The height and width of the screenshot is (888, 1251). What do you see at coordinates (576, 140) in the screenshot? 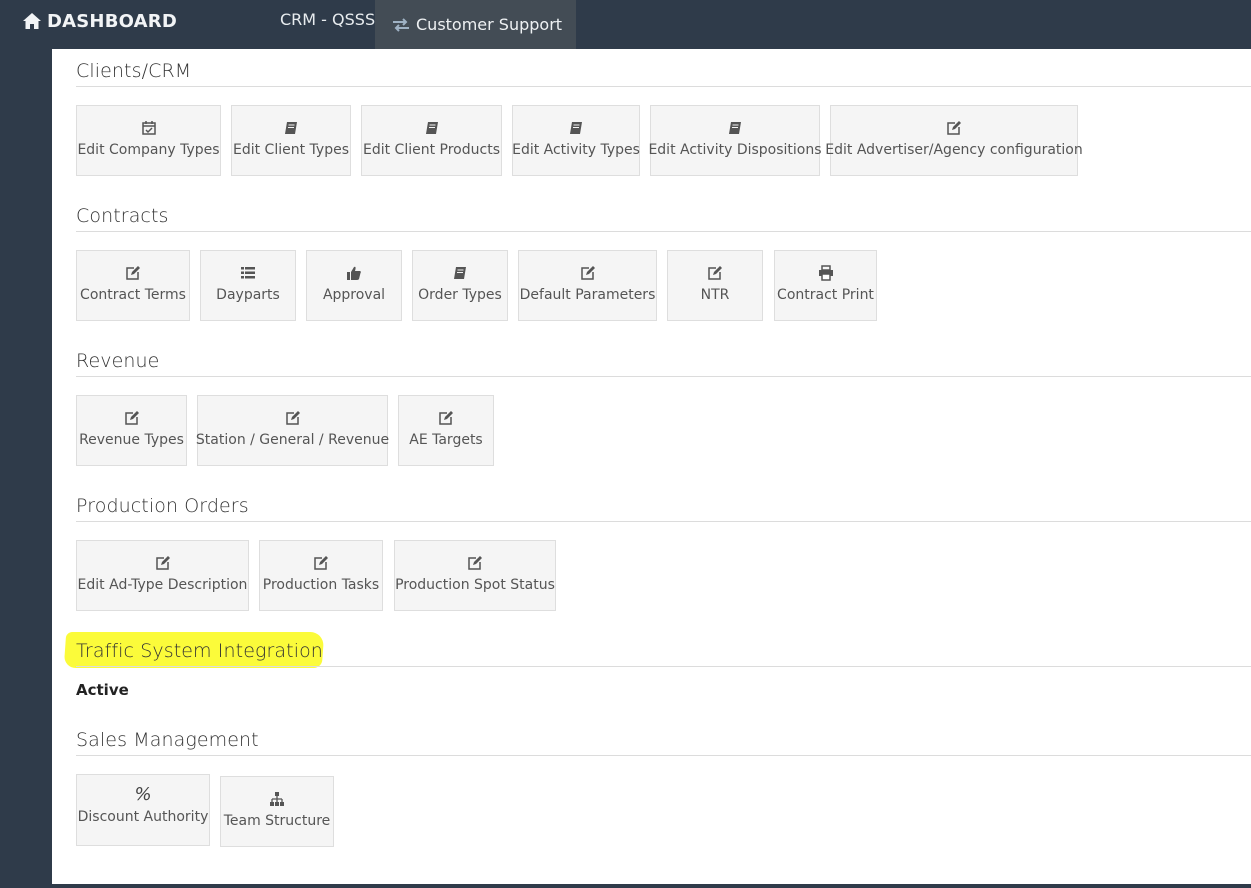
I see `tile-edit-activity-types: Edit Activity Types` at bounding box center [576, 140].